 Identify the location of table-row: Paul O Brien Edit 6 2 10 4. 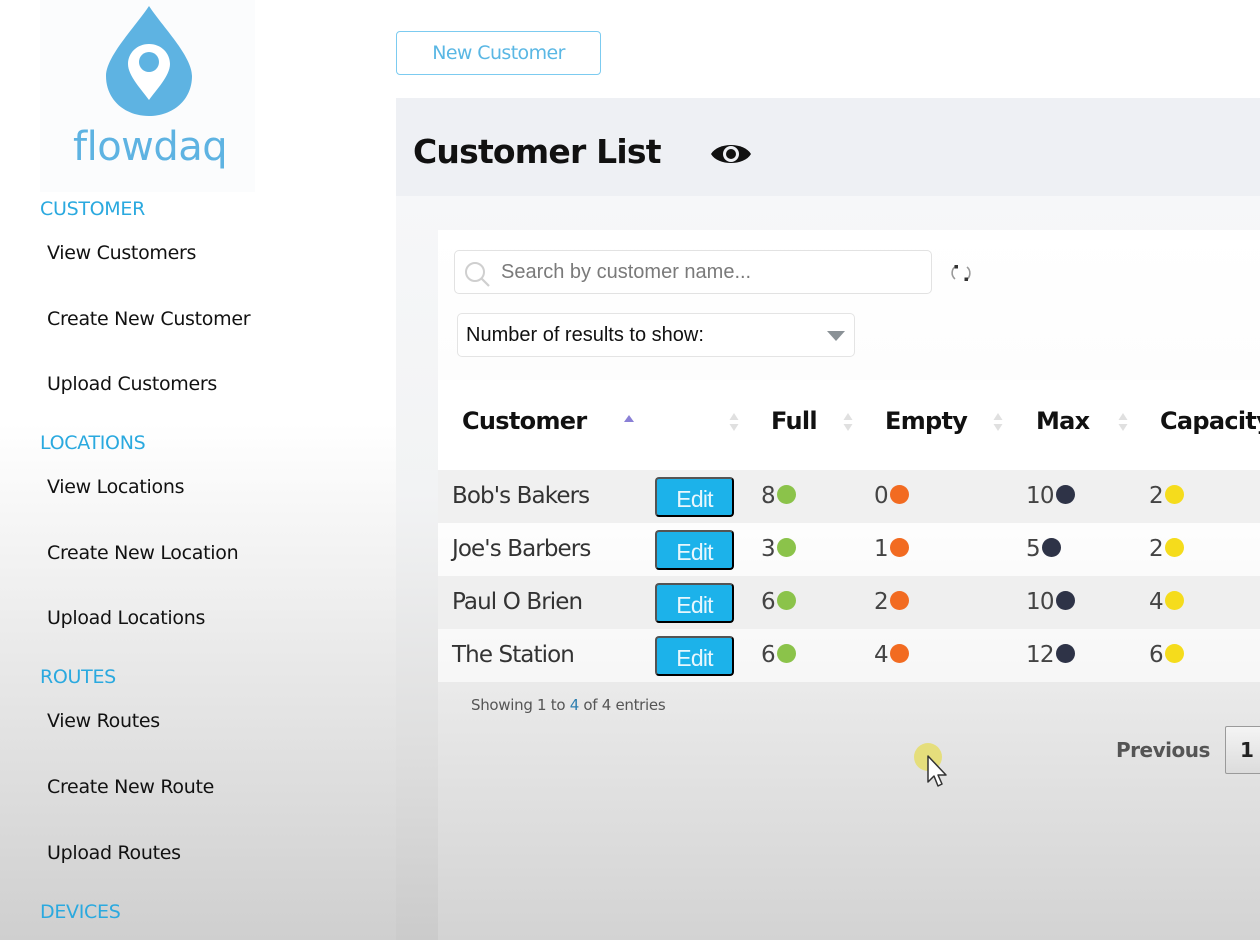
(849, 602).